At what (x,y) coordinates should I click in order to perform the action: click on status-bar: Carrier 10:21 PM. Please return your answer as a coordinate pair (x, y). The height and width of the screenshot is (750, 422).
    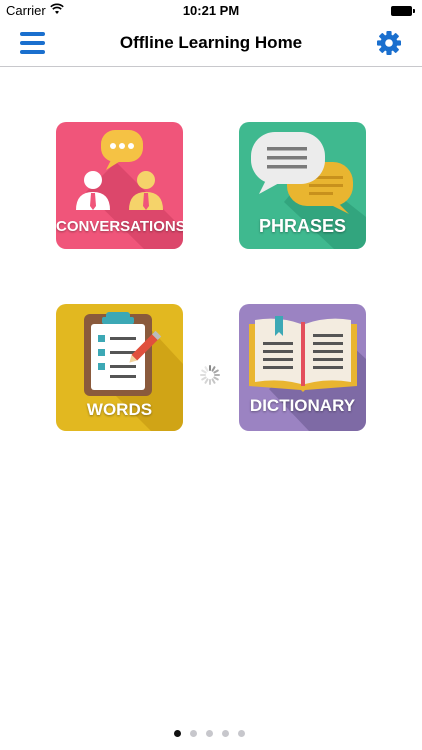
    Looking at the image, I should click on (211, 11).